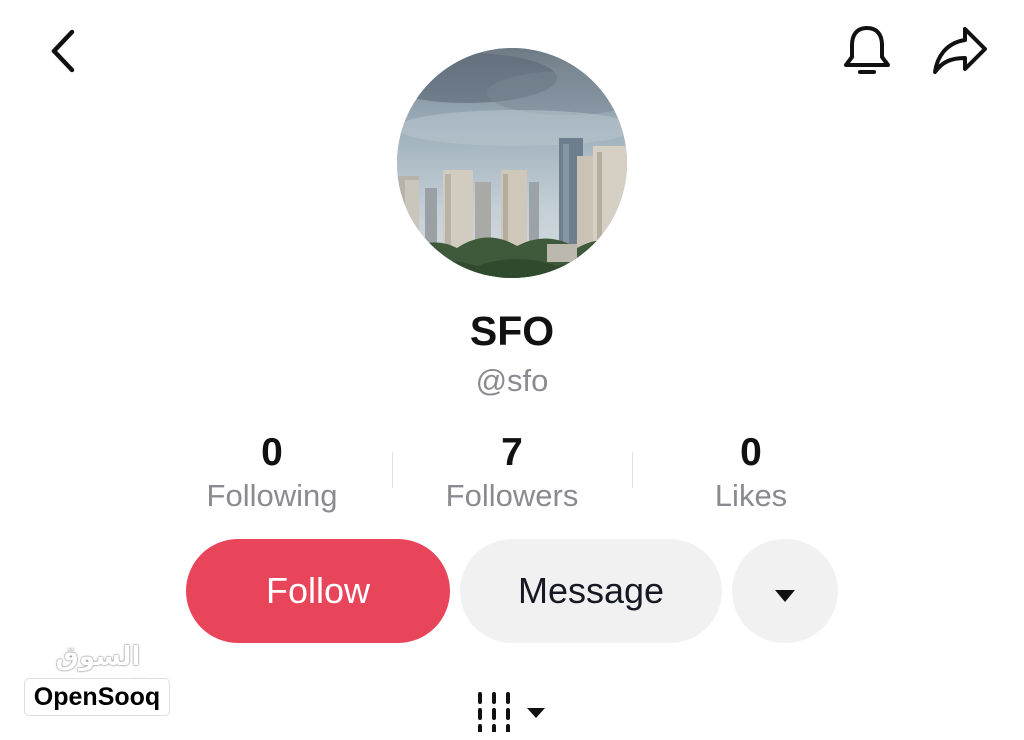 The height and width of the screenshot is (740, 1024). I want to click on stat-label: Likes, so click(751, 495).